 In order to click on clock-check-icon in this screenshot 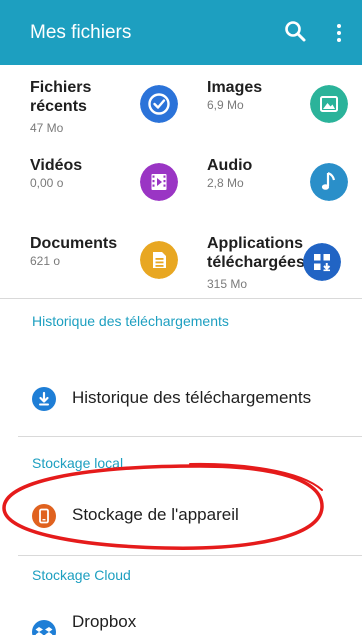, I will do `click(159, 104)`.